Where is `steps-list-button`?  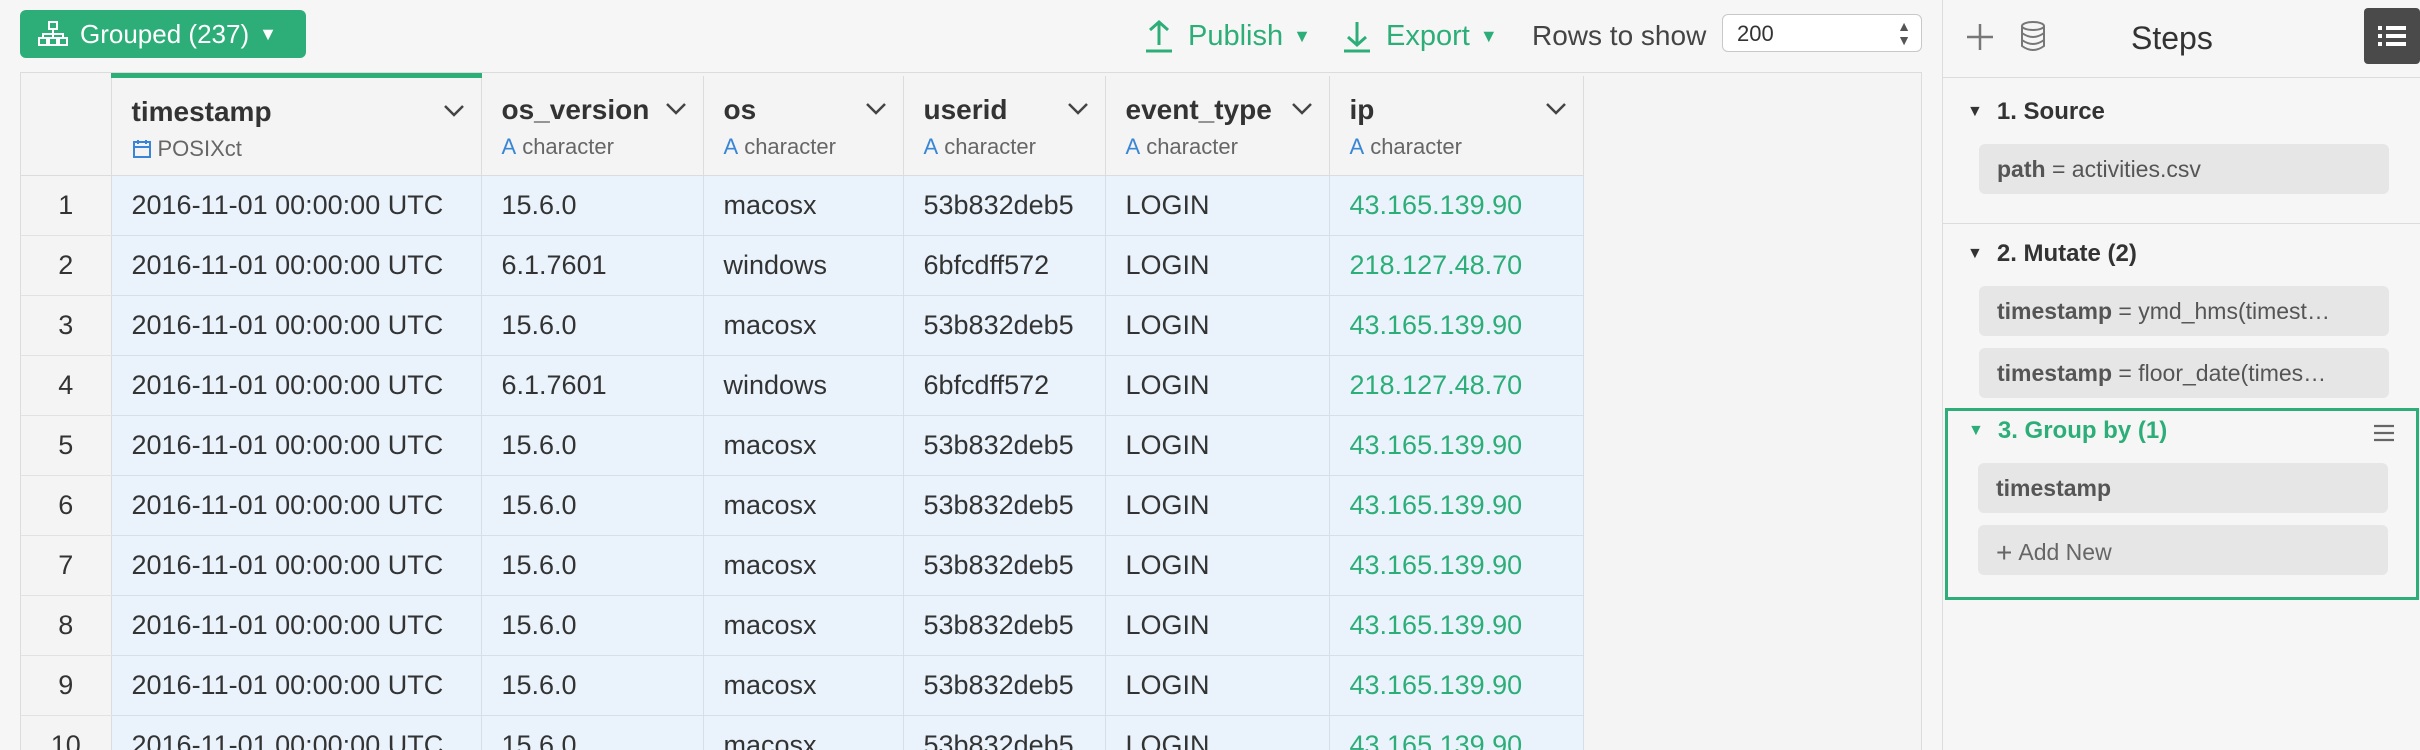
steps-list-button is located at coordinates (2392, 36).